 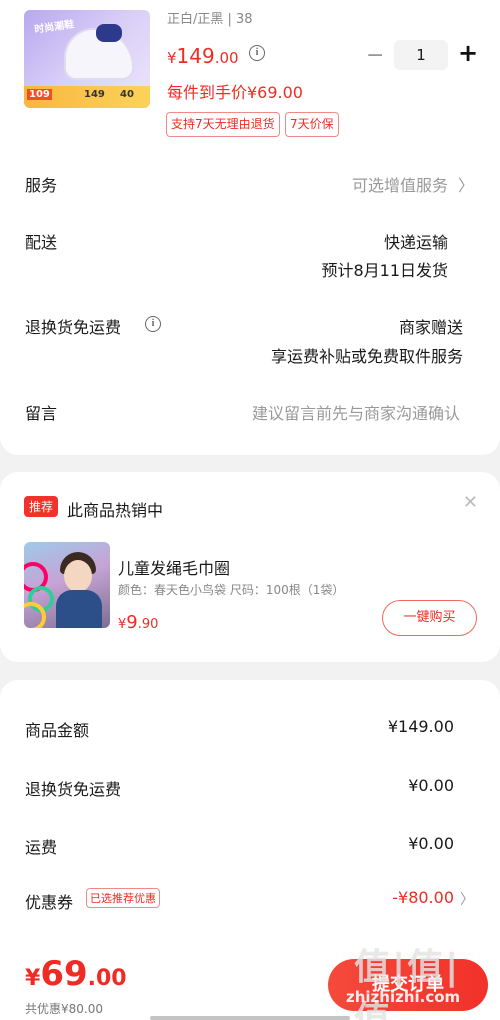 I want to click on checkout-bar: ¥69.00 共优惠¥80.00 提交订单, so click(x=250, y=982).